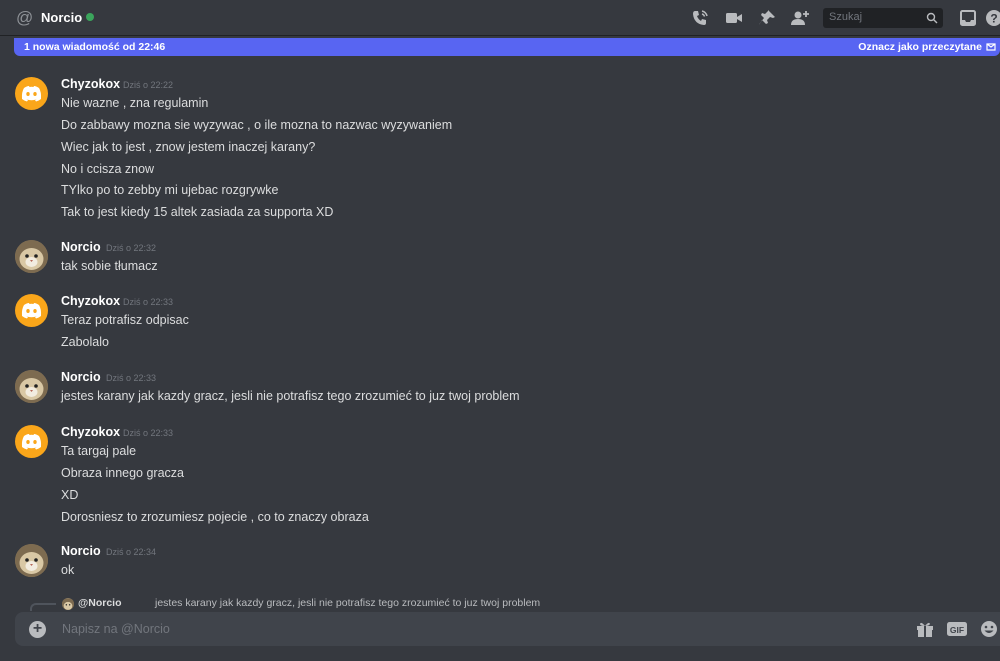 Image resolution: width=1000 pixels, height=661 pixels. Describe the element at coordinates (116, 629) in the screenshot. I see `message-input-placeholder: Napisz na @Norcio` at that location.